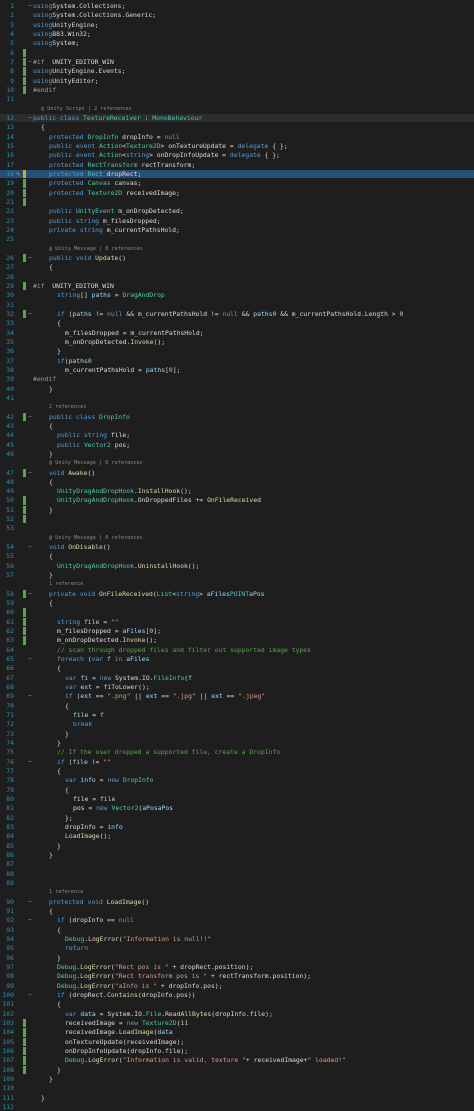 The height and width of the screenshot is (1111, 474). Describe the element at coordinates (138, 939) in the screenshot. I see `code-text: Debug.LogError("Information is null!!"` at that location.